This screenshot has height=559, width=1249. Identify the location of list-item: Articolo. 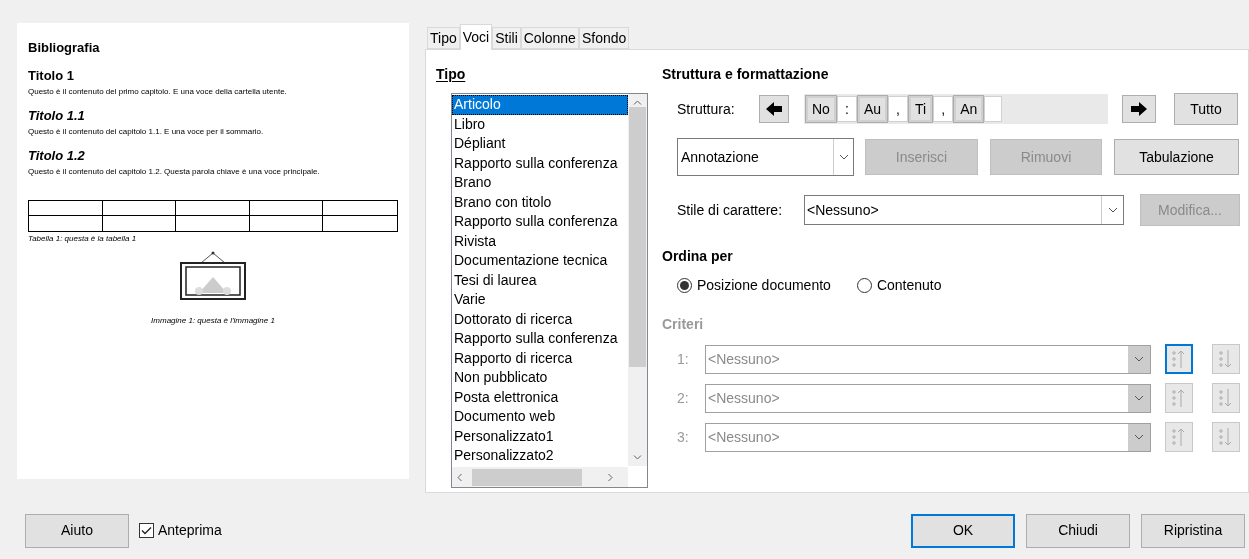
(540, 105).